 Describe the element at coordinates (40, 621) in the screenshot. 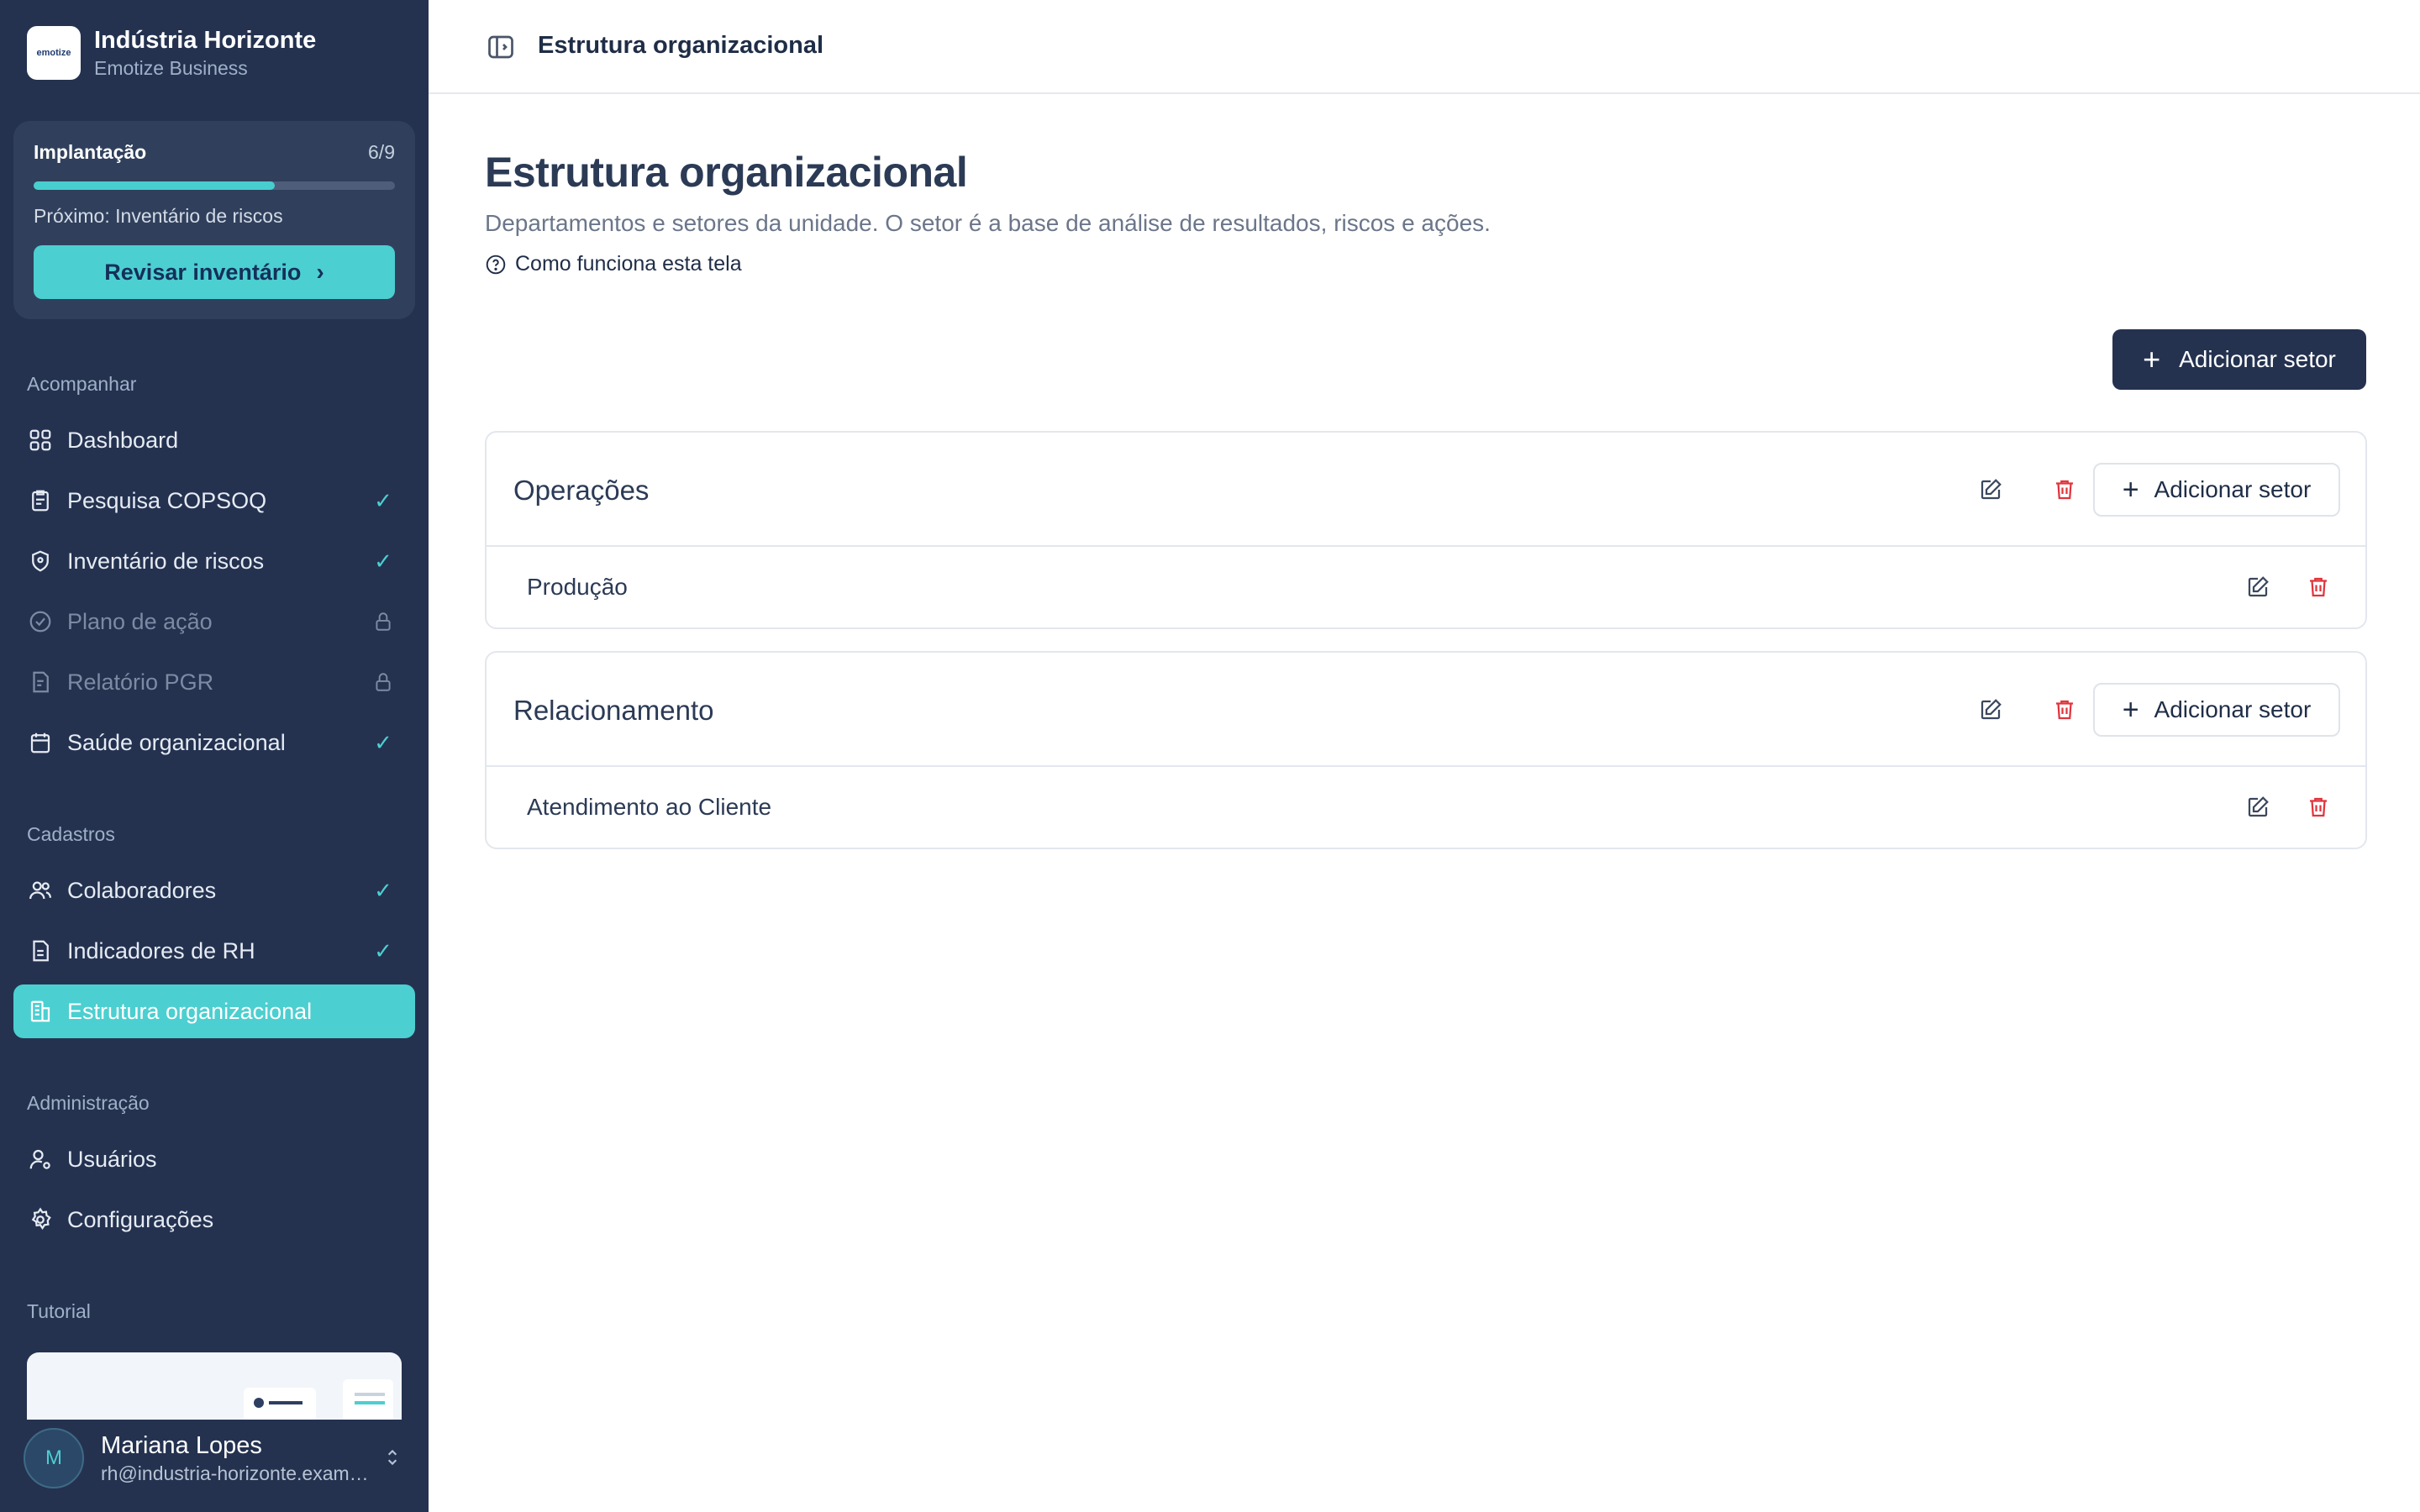

I see `check-circle-icon` at that location.